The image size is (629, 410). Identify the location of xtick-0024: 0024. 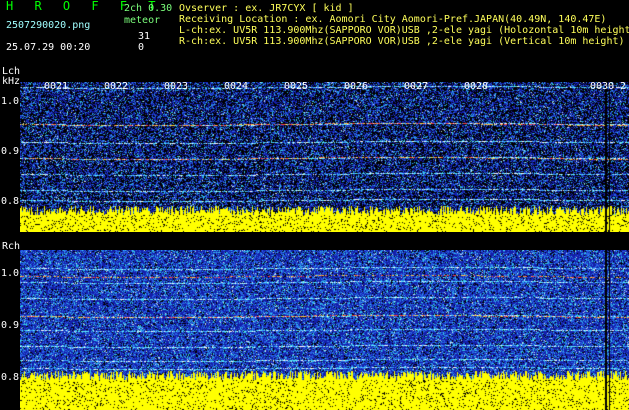
(236, 86).